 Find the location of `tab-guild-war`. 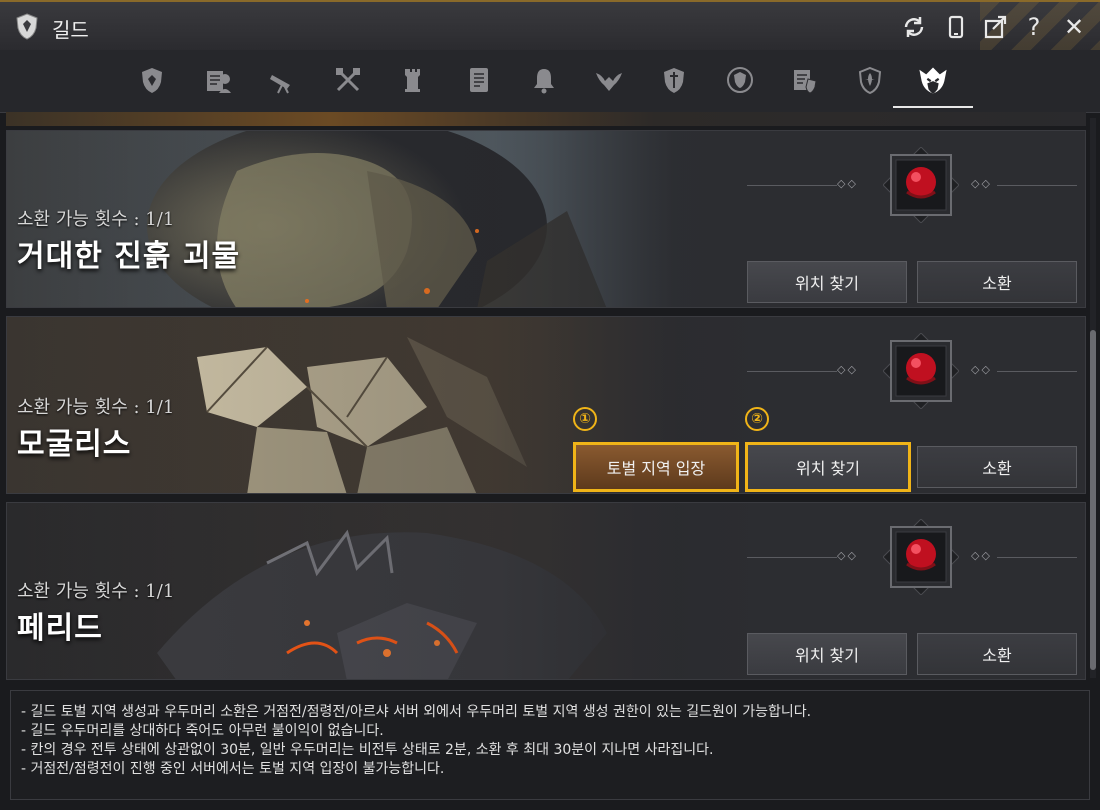

tab-guild-war is located at coordinates (348, 80).